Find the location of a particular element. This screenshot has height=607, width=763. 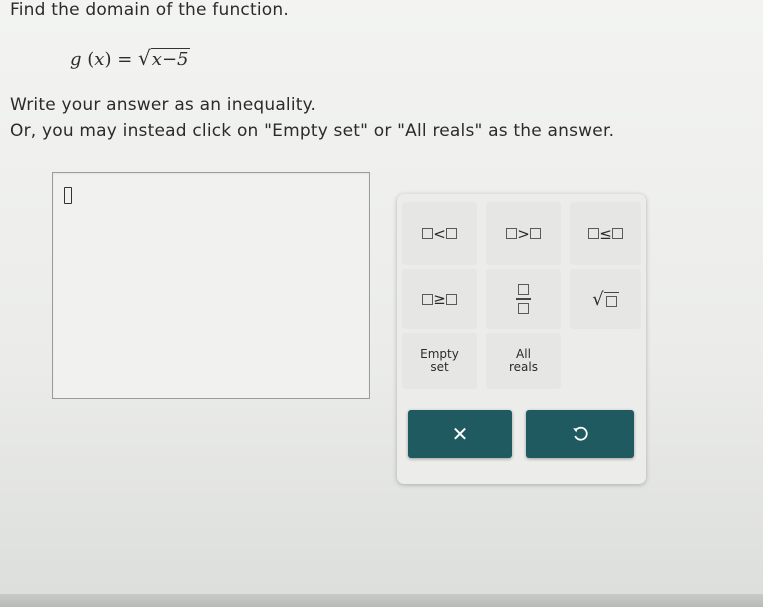

radicand: x−5 is located at coordinates (170, 59).